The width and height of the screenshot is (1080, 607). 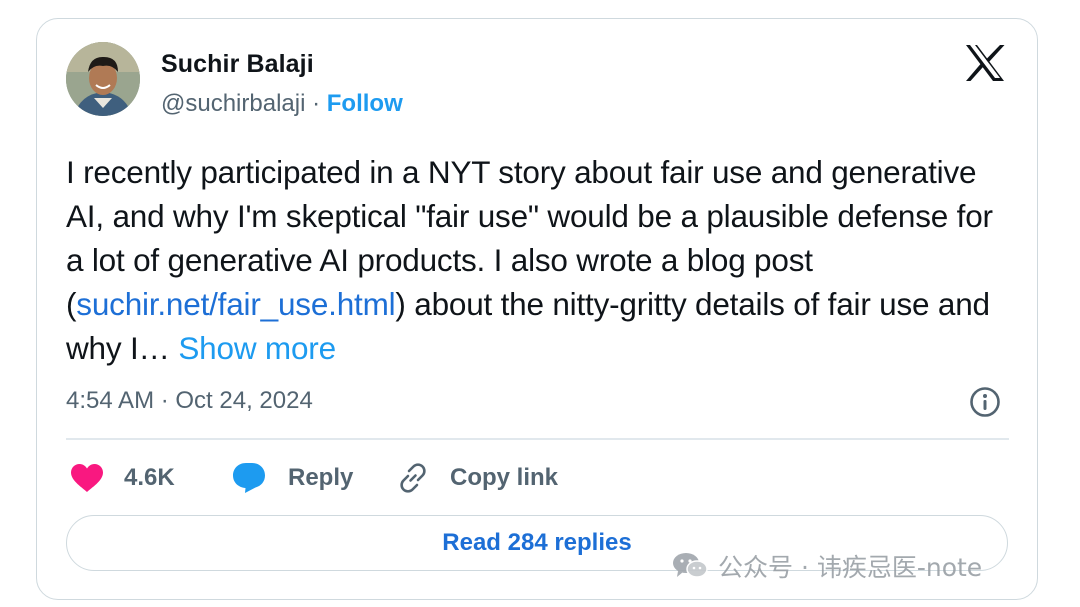 I want to click on like-count: 4.6K, so click(x=149, y=477).